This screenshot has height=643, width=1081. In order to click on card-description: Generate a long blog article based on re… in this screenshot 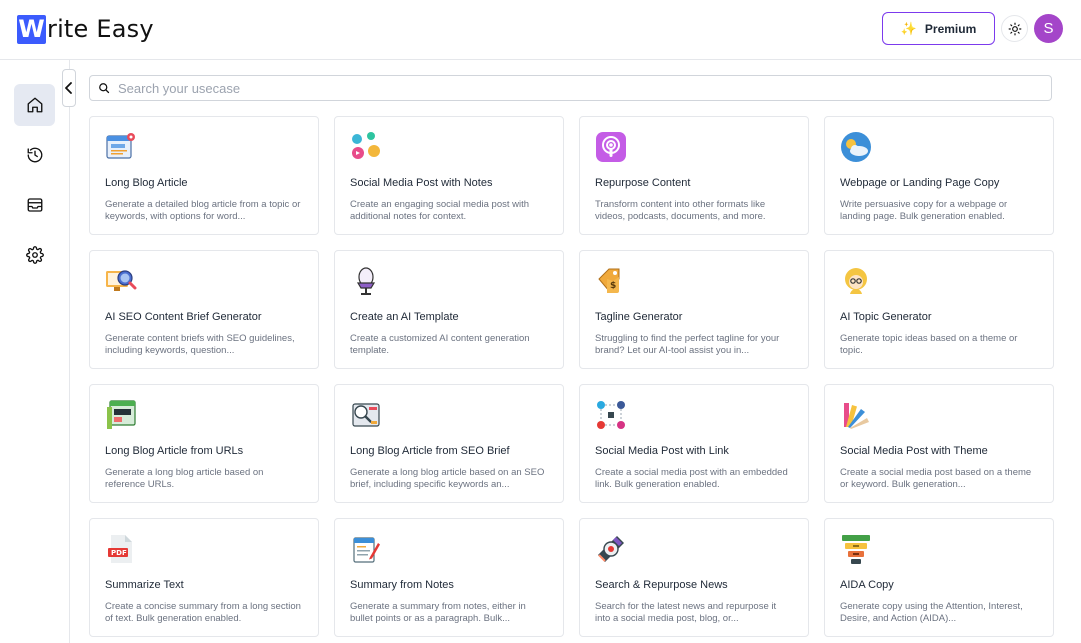, I will do `click(184, 478)`.